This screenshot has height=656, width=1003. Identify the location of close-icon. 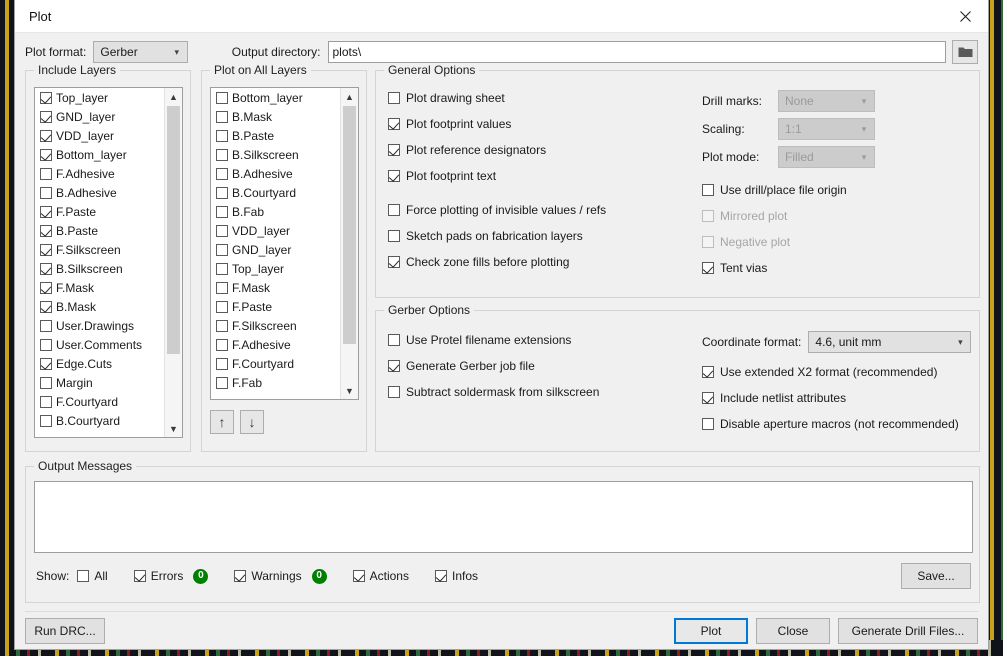
(965, 16).